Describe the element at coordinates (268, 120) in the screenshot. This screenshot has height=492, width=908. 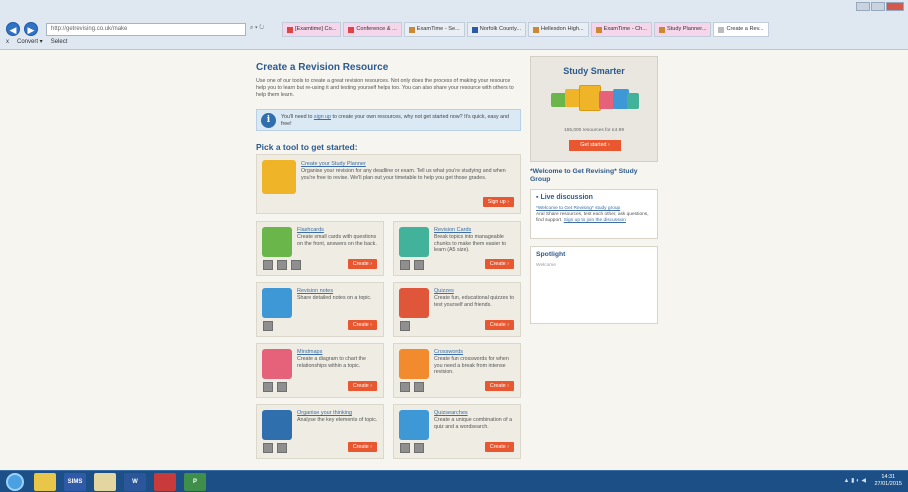
I see `info-icon: i` at that location.